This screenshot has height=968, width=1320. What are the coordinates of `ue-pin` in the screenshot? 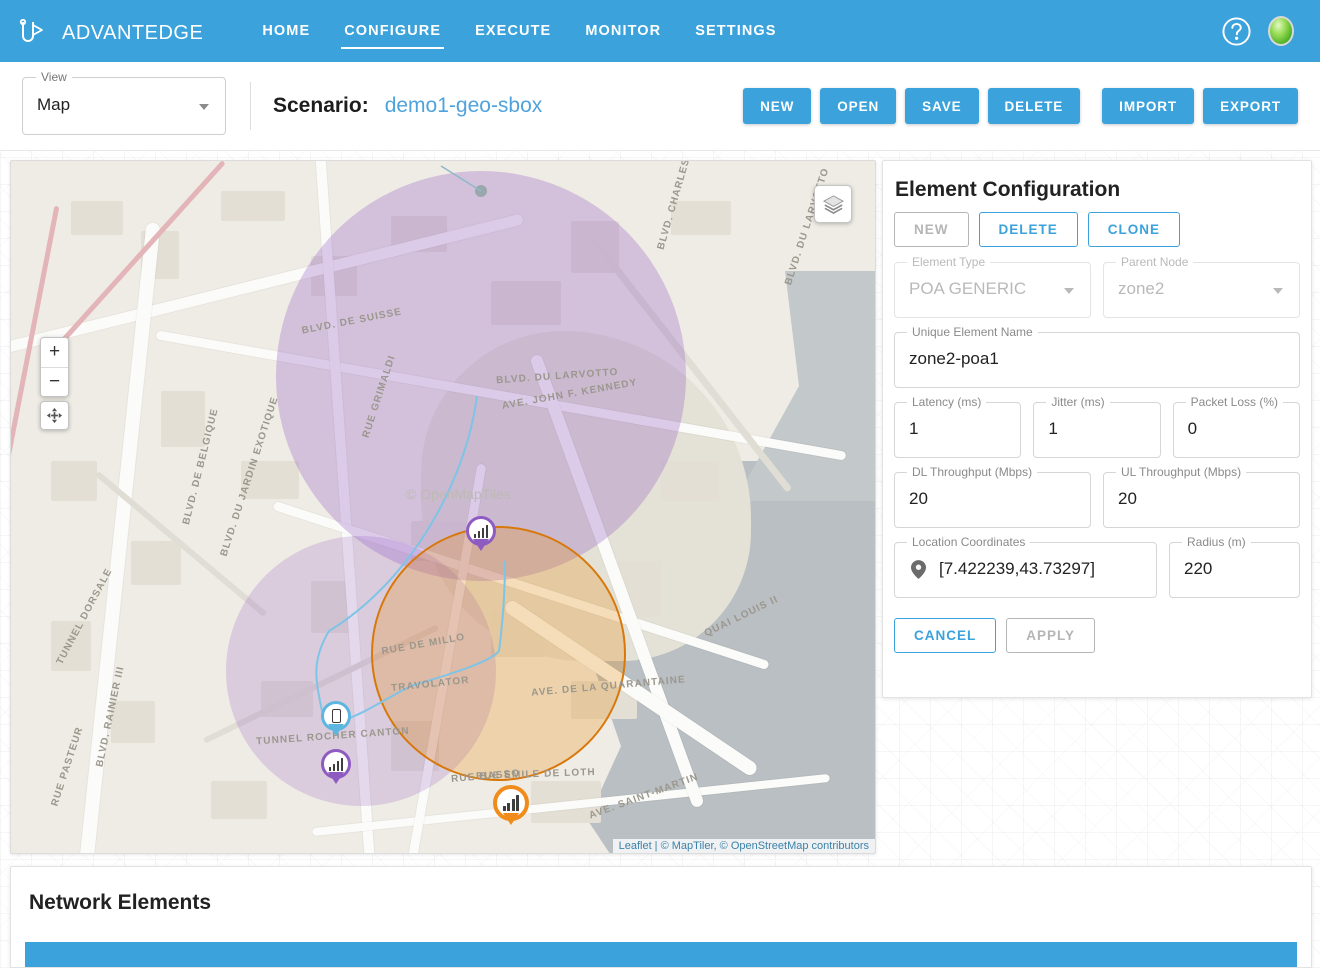 It's located at (336, 716).